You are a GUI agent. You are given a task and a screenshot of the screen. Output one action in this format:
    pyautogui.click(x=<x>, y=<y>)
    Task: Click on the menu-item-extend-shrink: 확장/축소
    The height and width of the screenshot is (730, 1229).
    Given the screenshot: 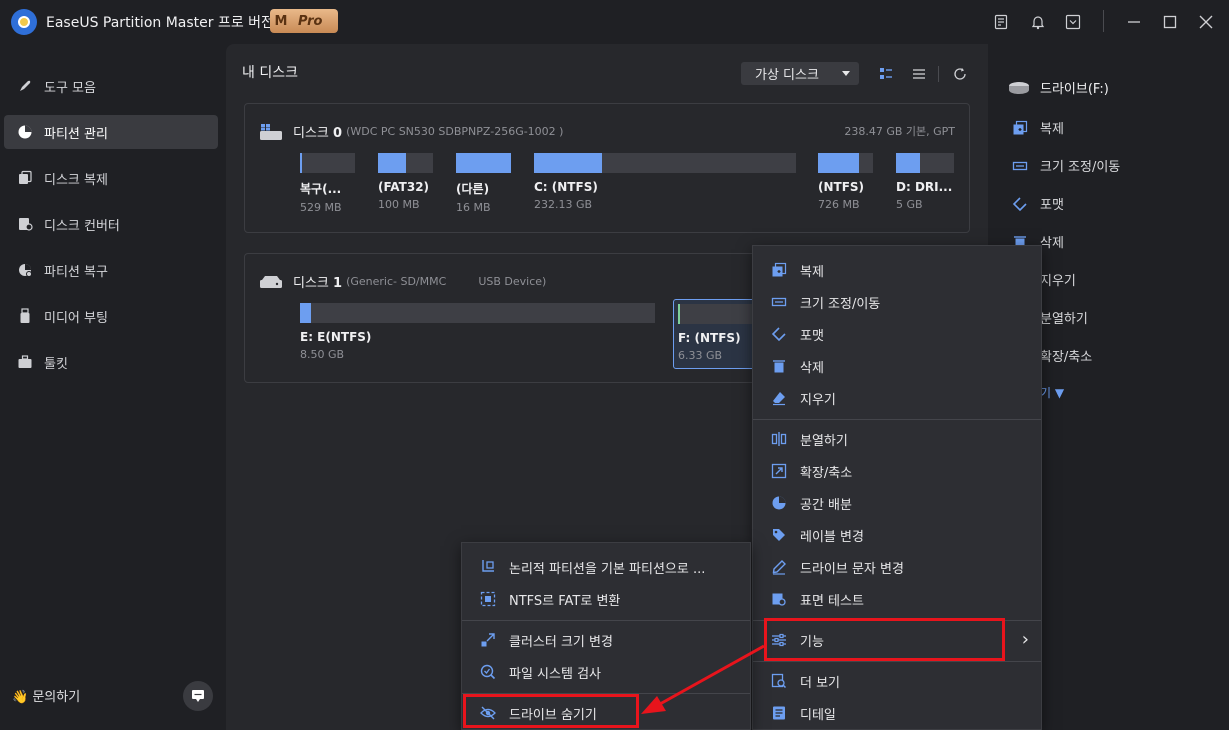 What is the action you would take?
    pyautogui.click(x=897, y=471)
    